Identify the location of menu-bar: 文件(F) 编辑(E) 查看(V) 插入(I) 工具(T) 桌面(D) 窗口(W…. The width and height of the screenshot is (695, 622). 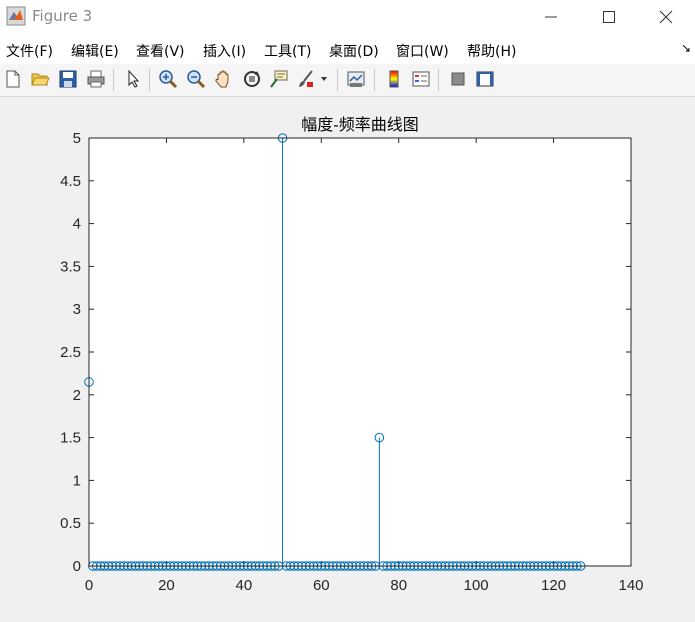
(347, 49).